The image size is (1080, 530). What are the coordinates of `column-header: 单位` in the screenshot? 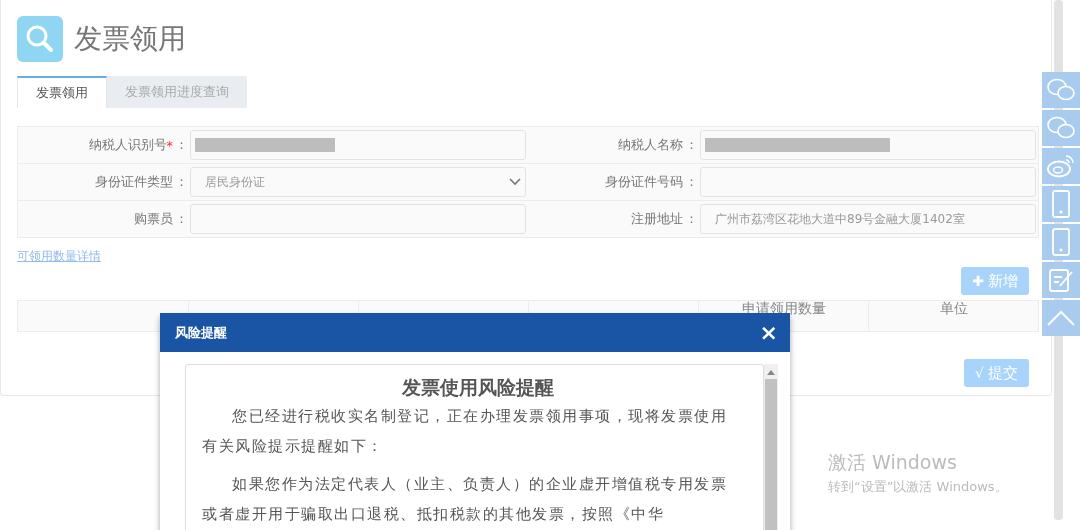 It's located at (953, 316).